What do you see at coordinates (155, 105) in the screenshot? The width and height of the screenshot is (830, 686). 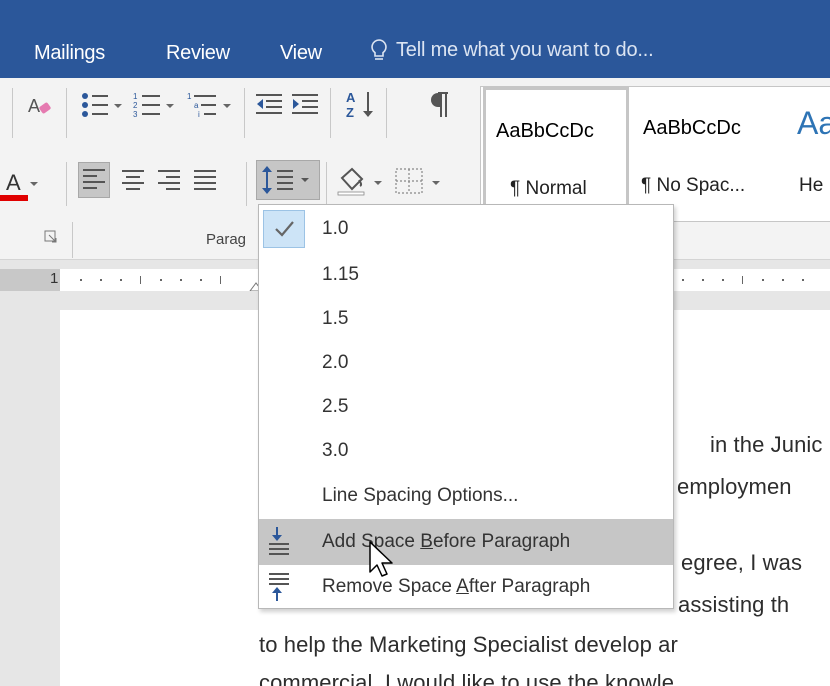 I see `numbering-icon: 123` at bounding box center [155, 105].